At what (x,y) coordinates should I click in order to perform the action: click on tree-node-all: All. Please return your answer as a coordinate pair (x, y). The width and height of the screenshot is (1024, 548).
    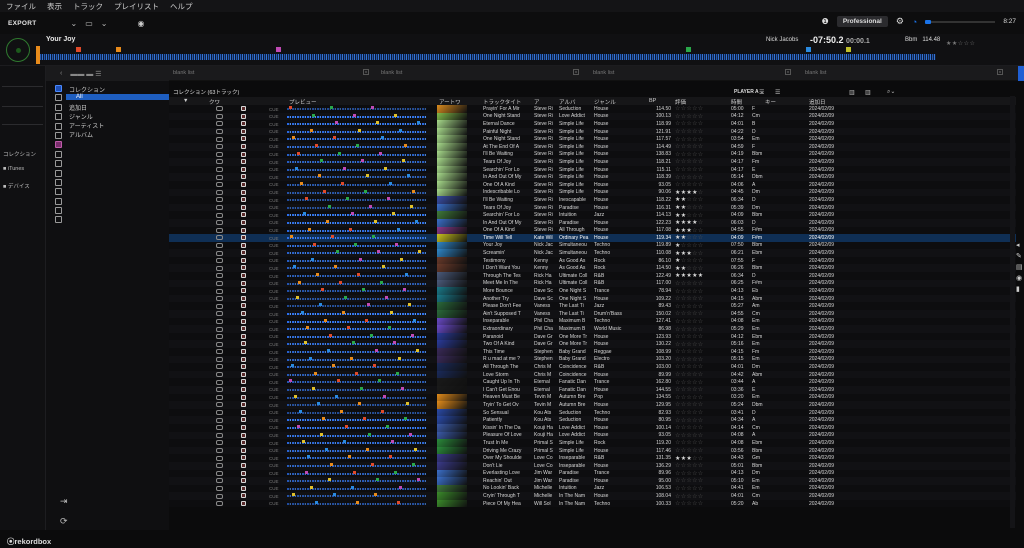
    Looking at the image, I should click on (117, 97).